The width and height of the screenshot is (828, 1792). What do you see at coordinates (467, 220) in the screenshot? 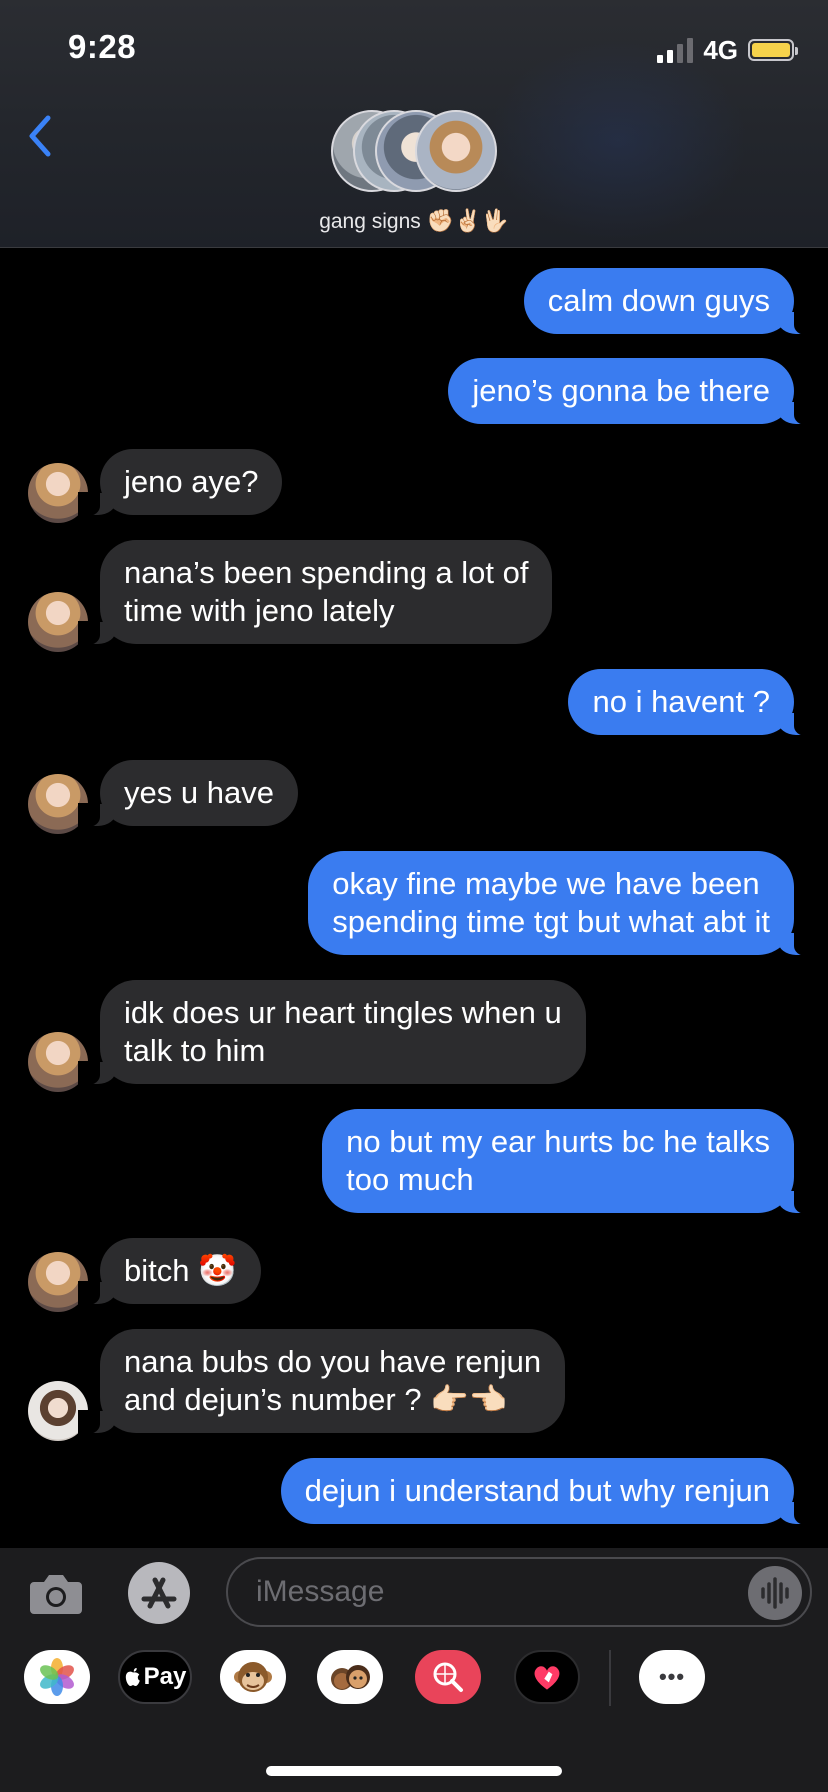
I see `group-title-emoji: ✊🏻✌🏻🖖🏻` at bounding box center [467, 220].